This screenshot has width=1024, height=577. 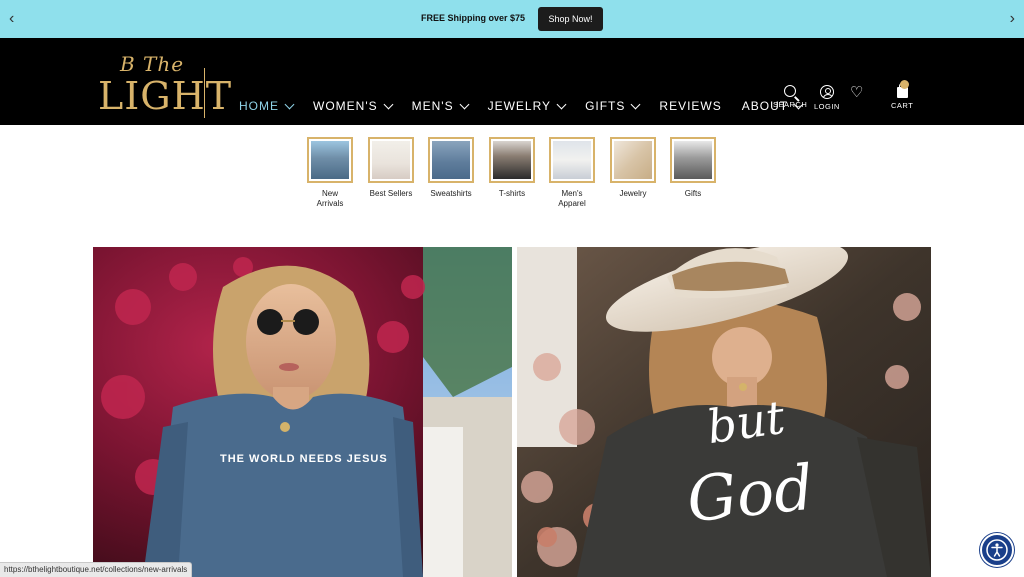 I want to click on logo-script-text: B The, so click(x=152, y=64).